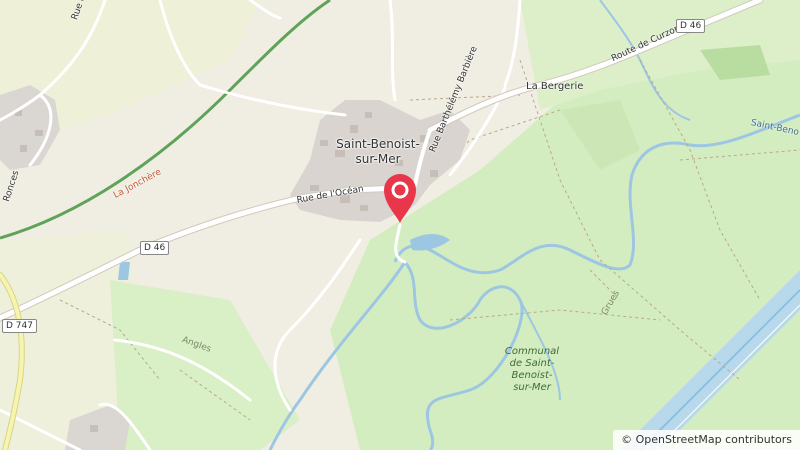 This screenshot has height=450, width=800. I want to click on road-shield-d747: D 747, so click(19, 326).